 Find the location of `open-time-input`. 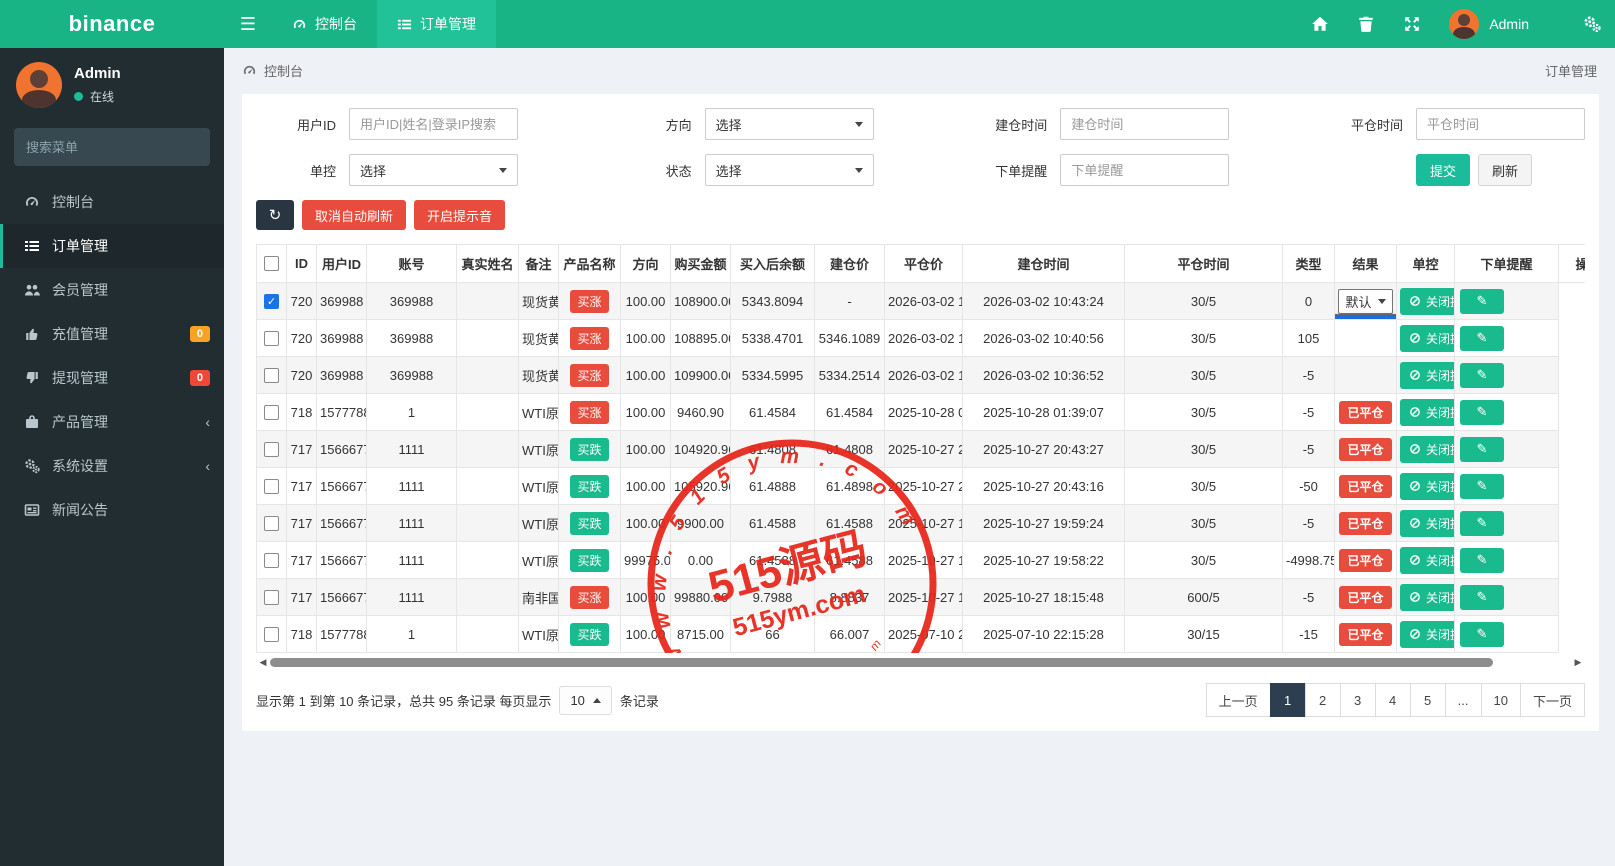

open-time-input is located at coordinates (1145, 124).